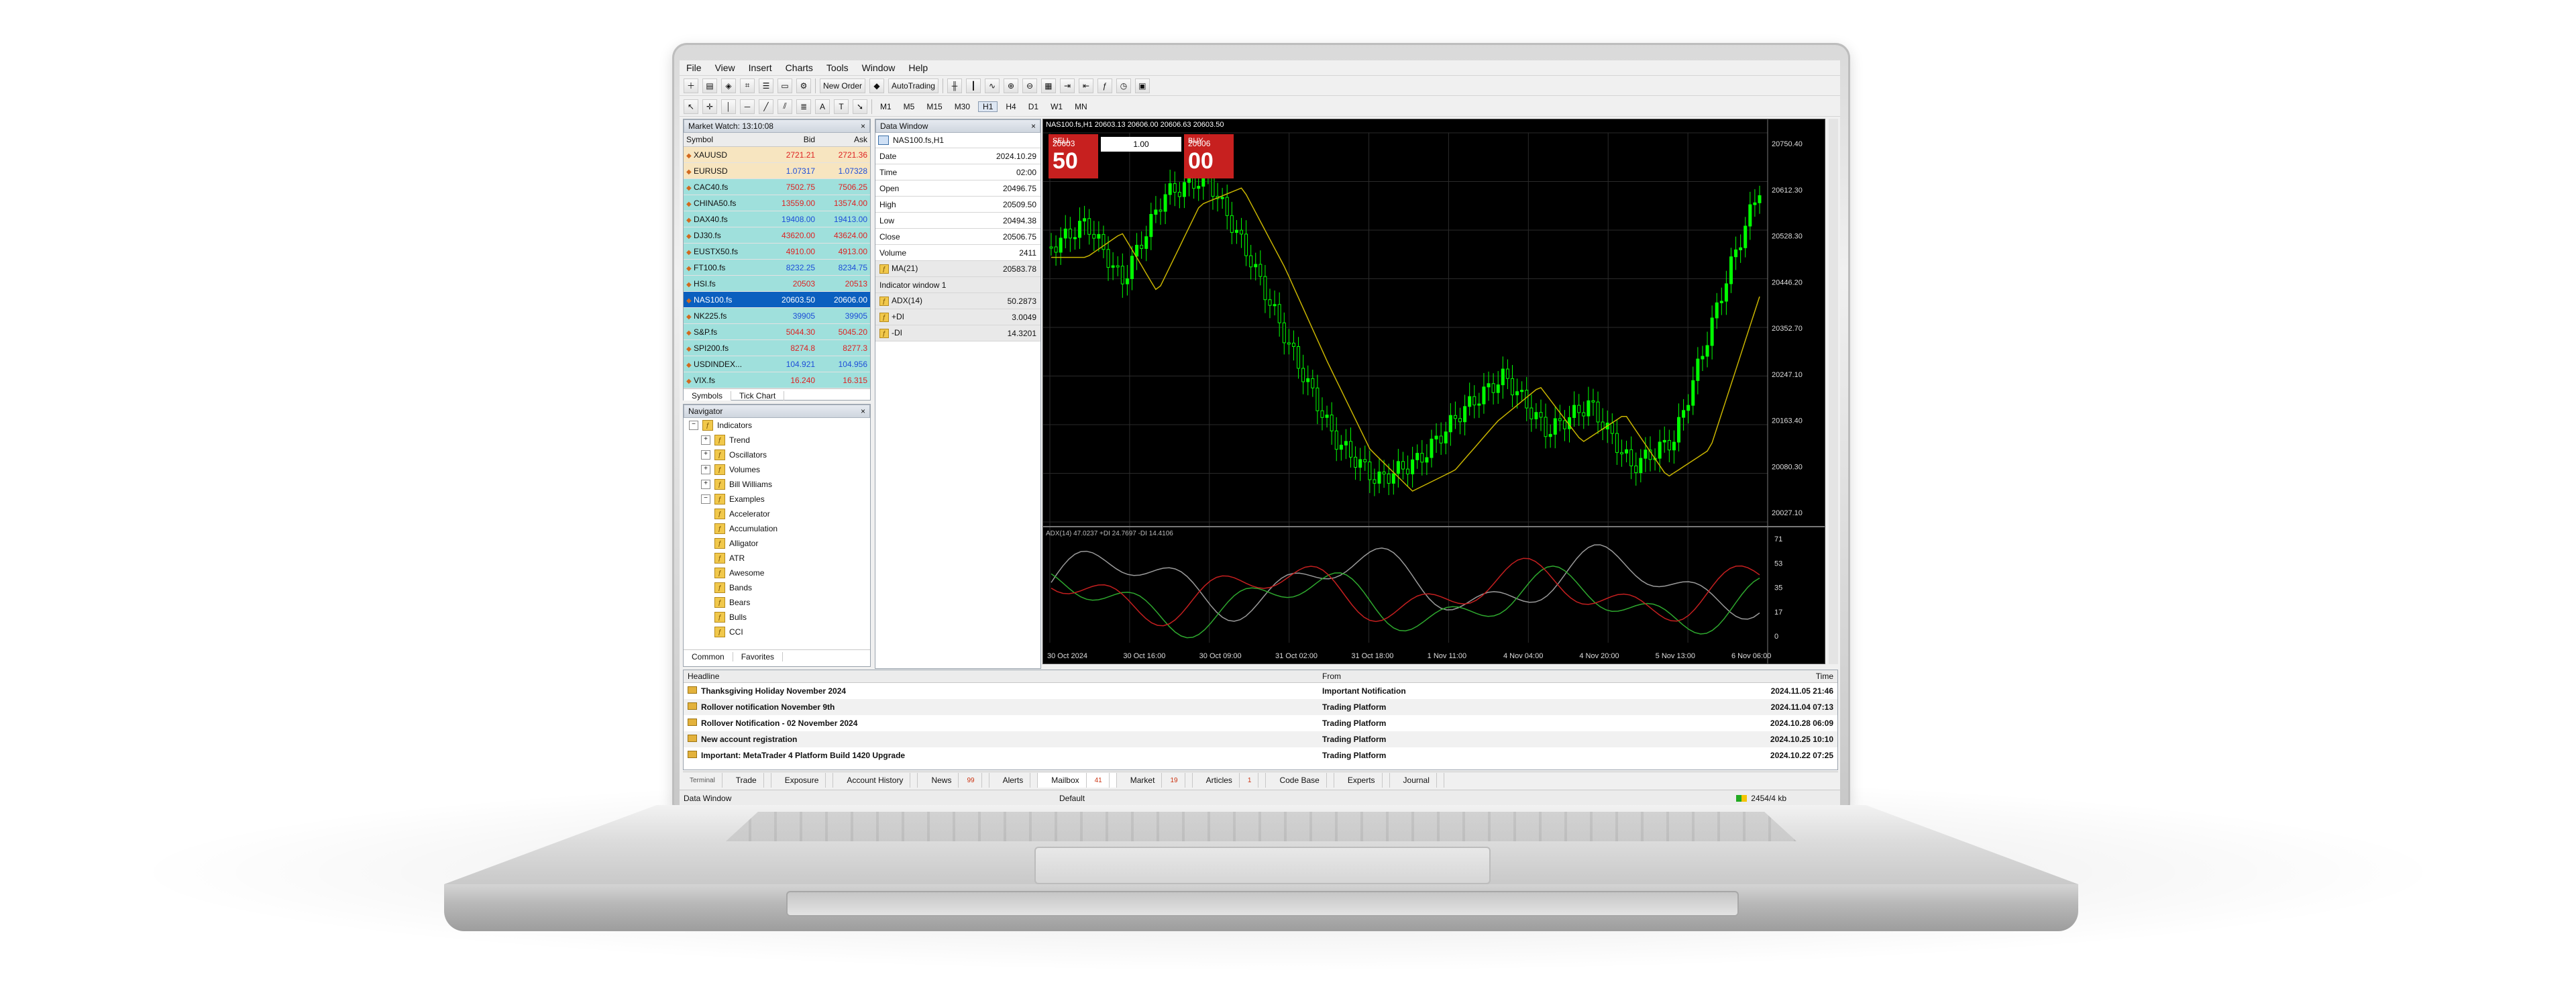 The height and width of the screenshot is (1007, 2576). What do you see at coordinates (962, 106) in the screenshot?
I see `timeframe-m30: M30` at bounding box center [962, 106].